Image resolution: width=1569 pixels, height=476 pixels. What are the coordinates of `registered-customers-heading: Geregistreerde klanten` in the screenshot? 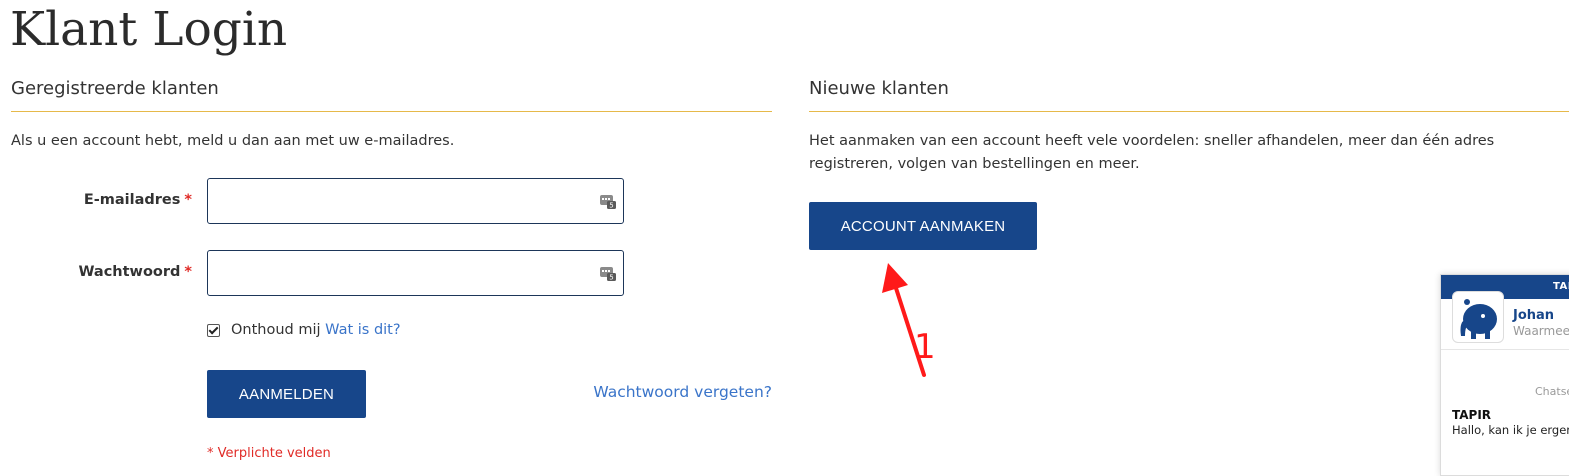 It's located at (391, 95).